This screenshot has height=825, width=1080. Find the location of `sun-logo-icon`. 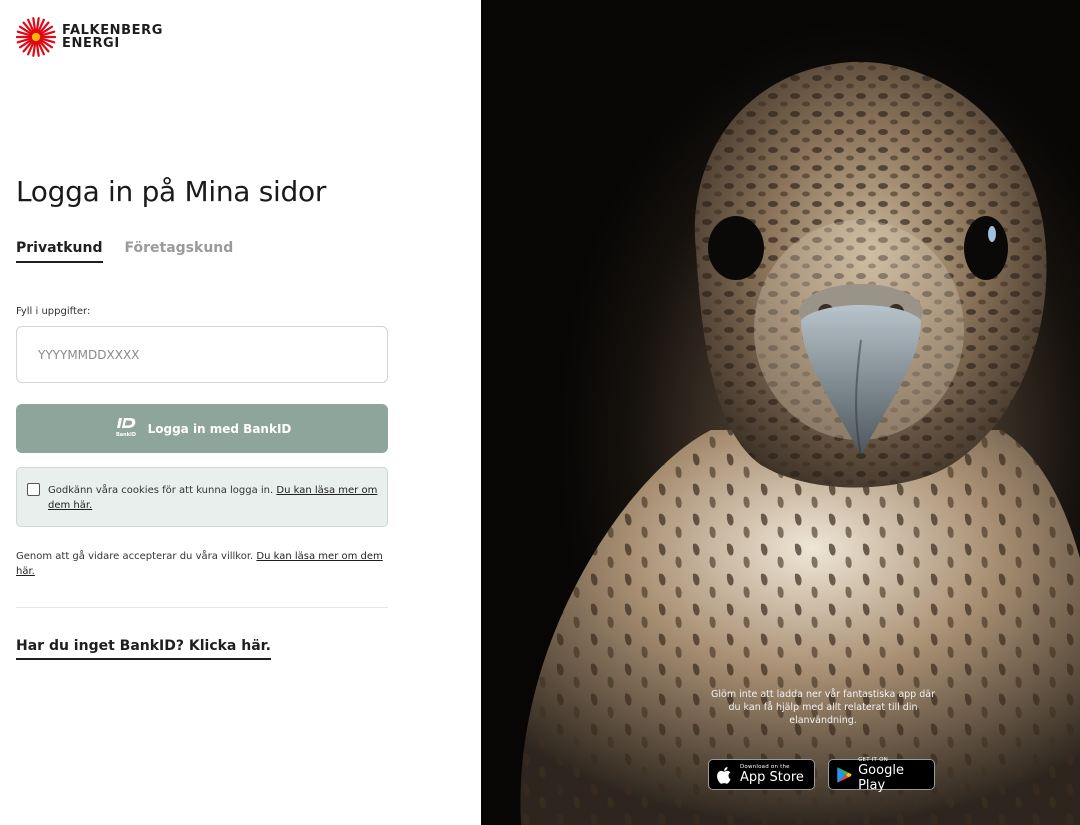

sun-logo-icon is located at coordinates (36, 37).